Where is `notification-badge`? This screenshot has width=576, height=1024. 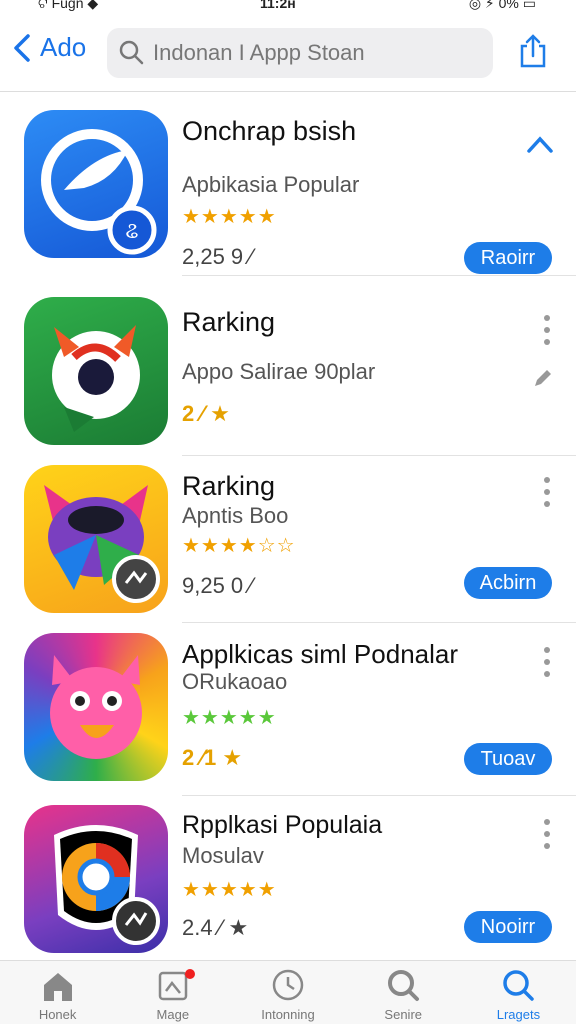 notification-badge is located at coordinates (190, 974).